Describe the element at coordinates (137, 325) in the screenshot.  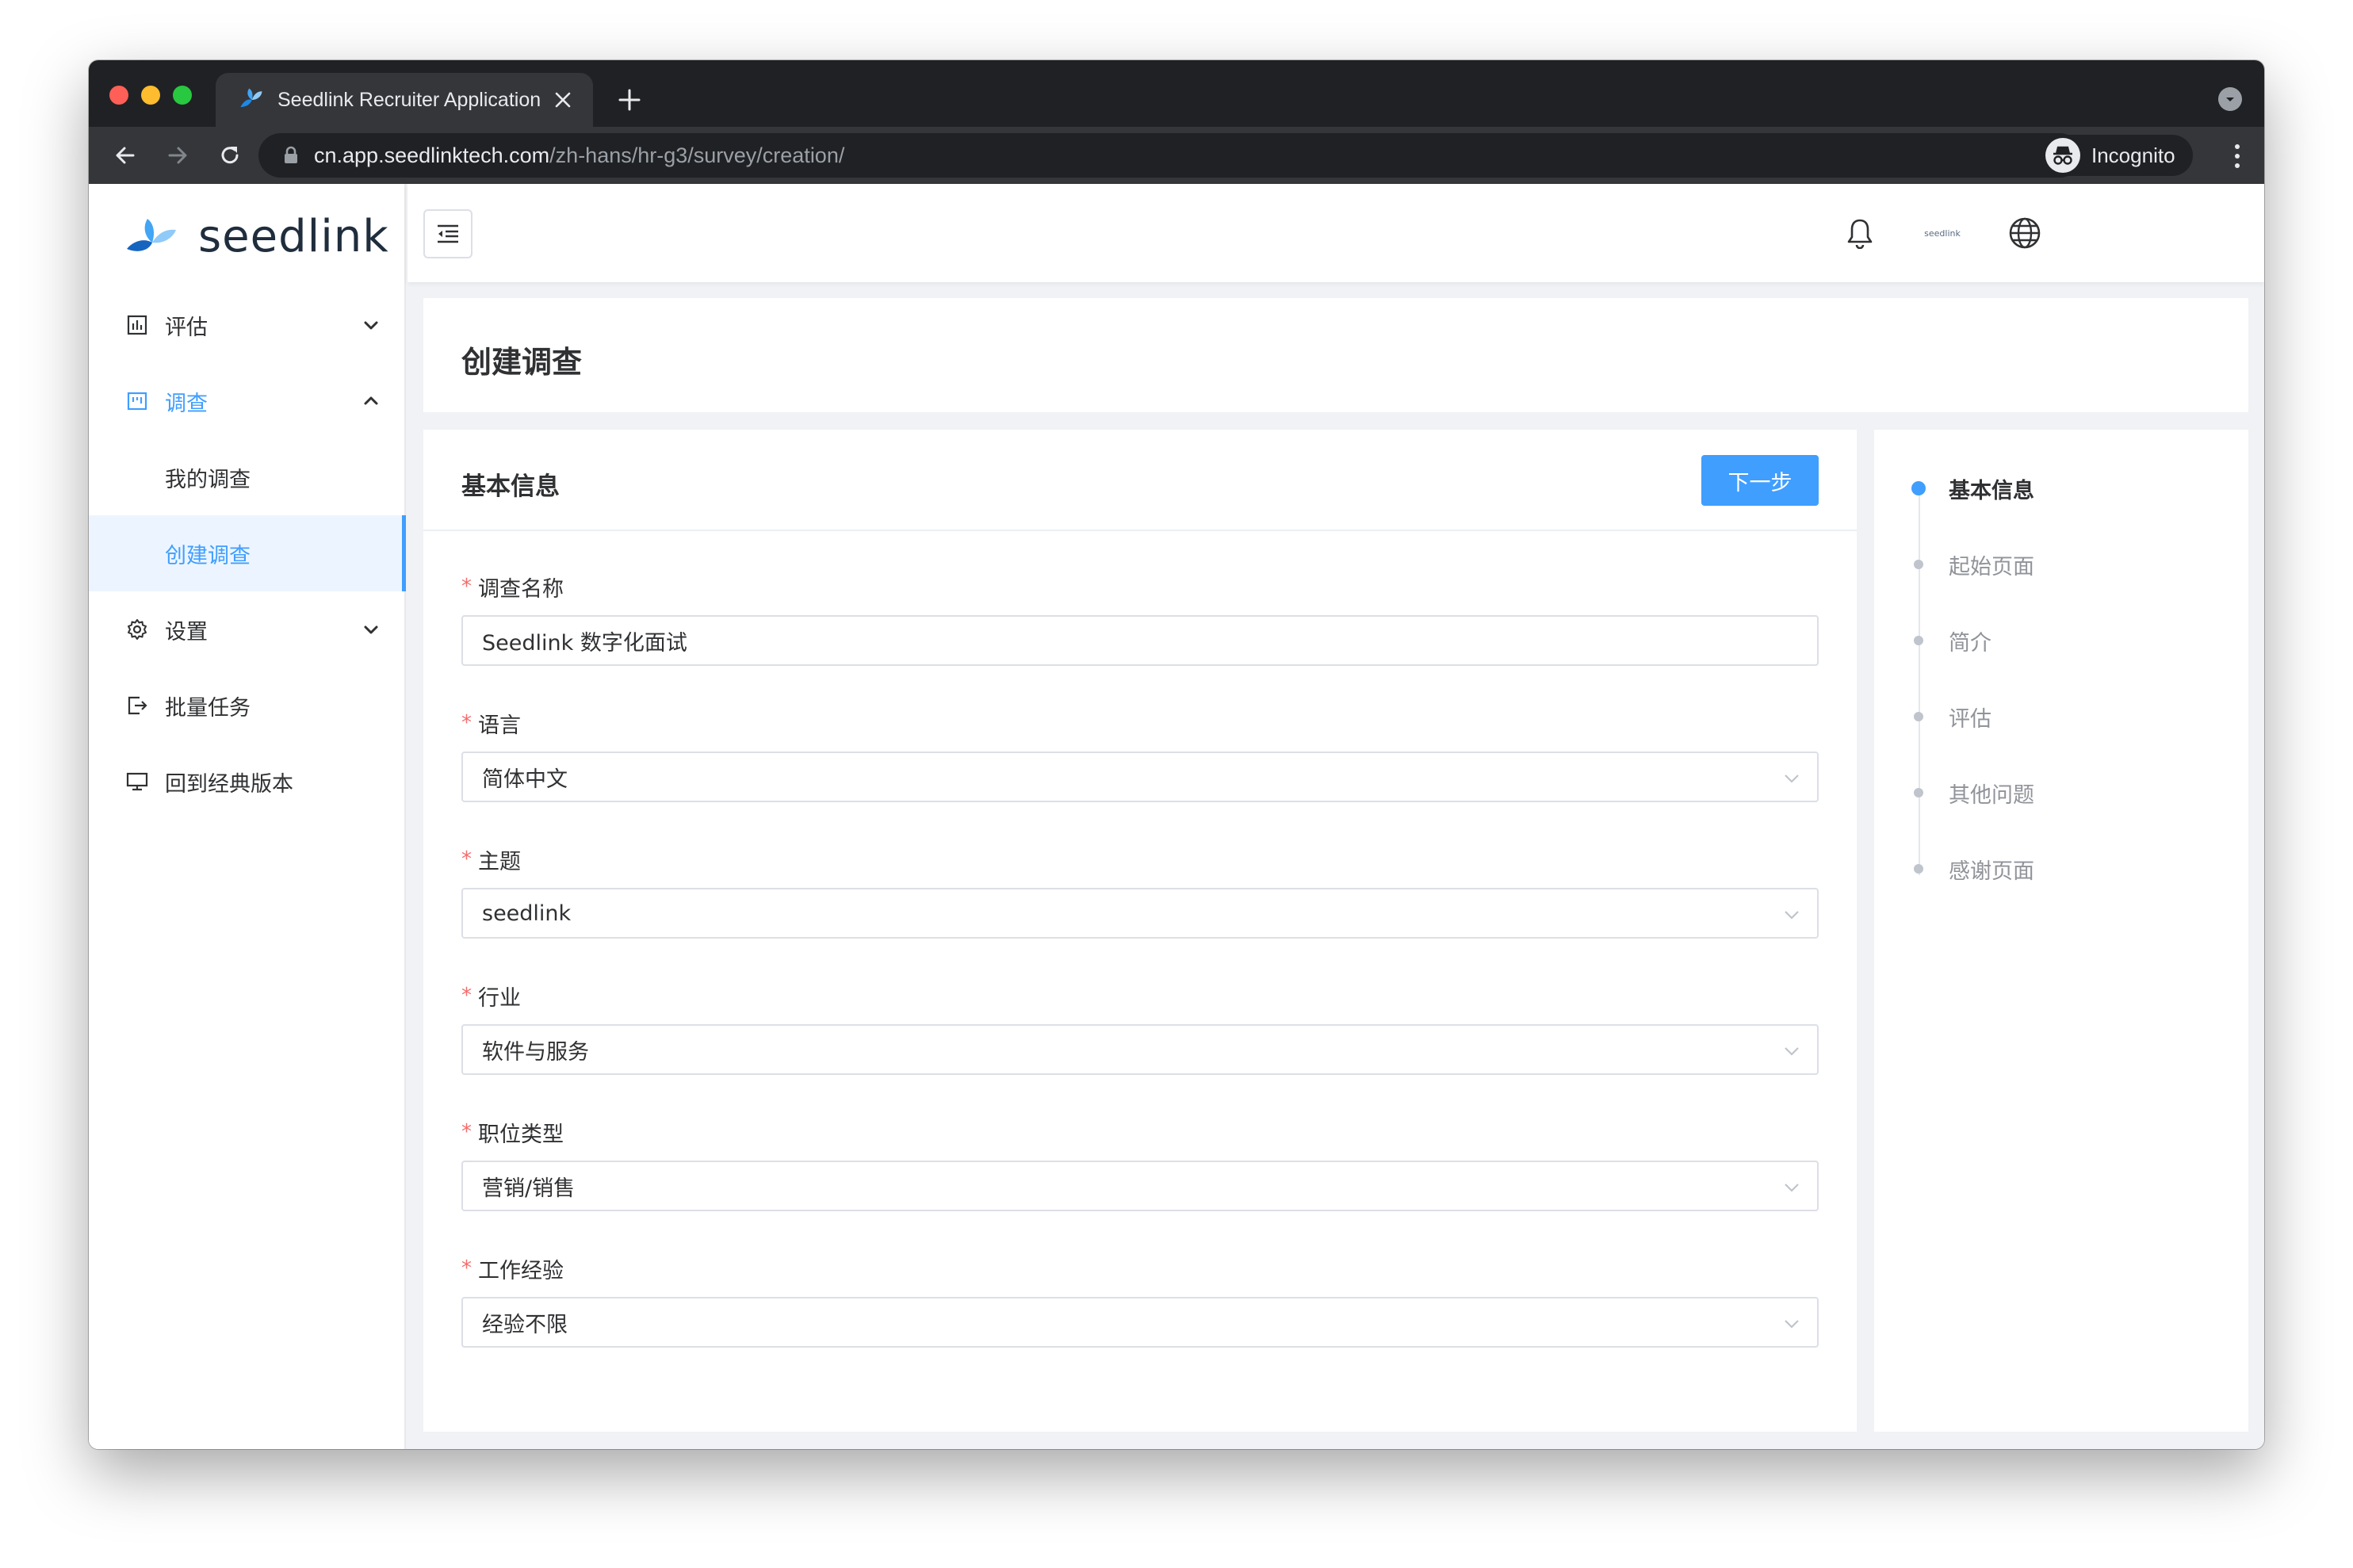
I see `chart-icon` at that location.